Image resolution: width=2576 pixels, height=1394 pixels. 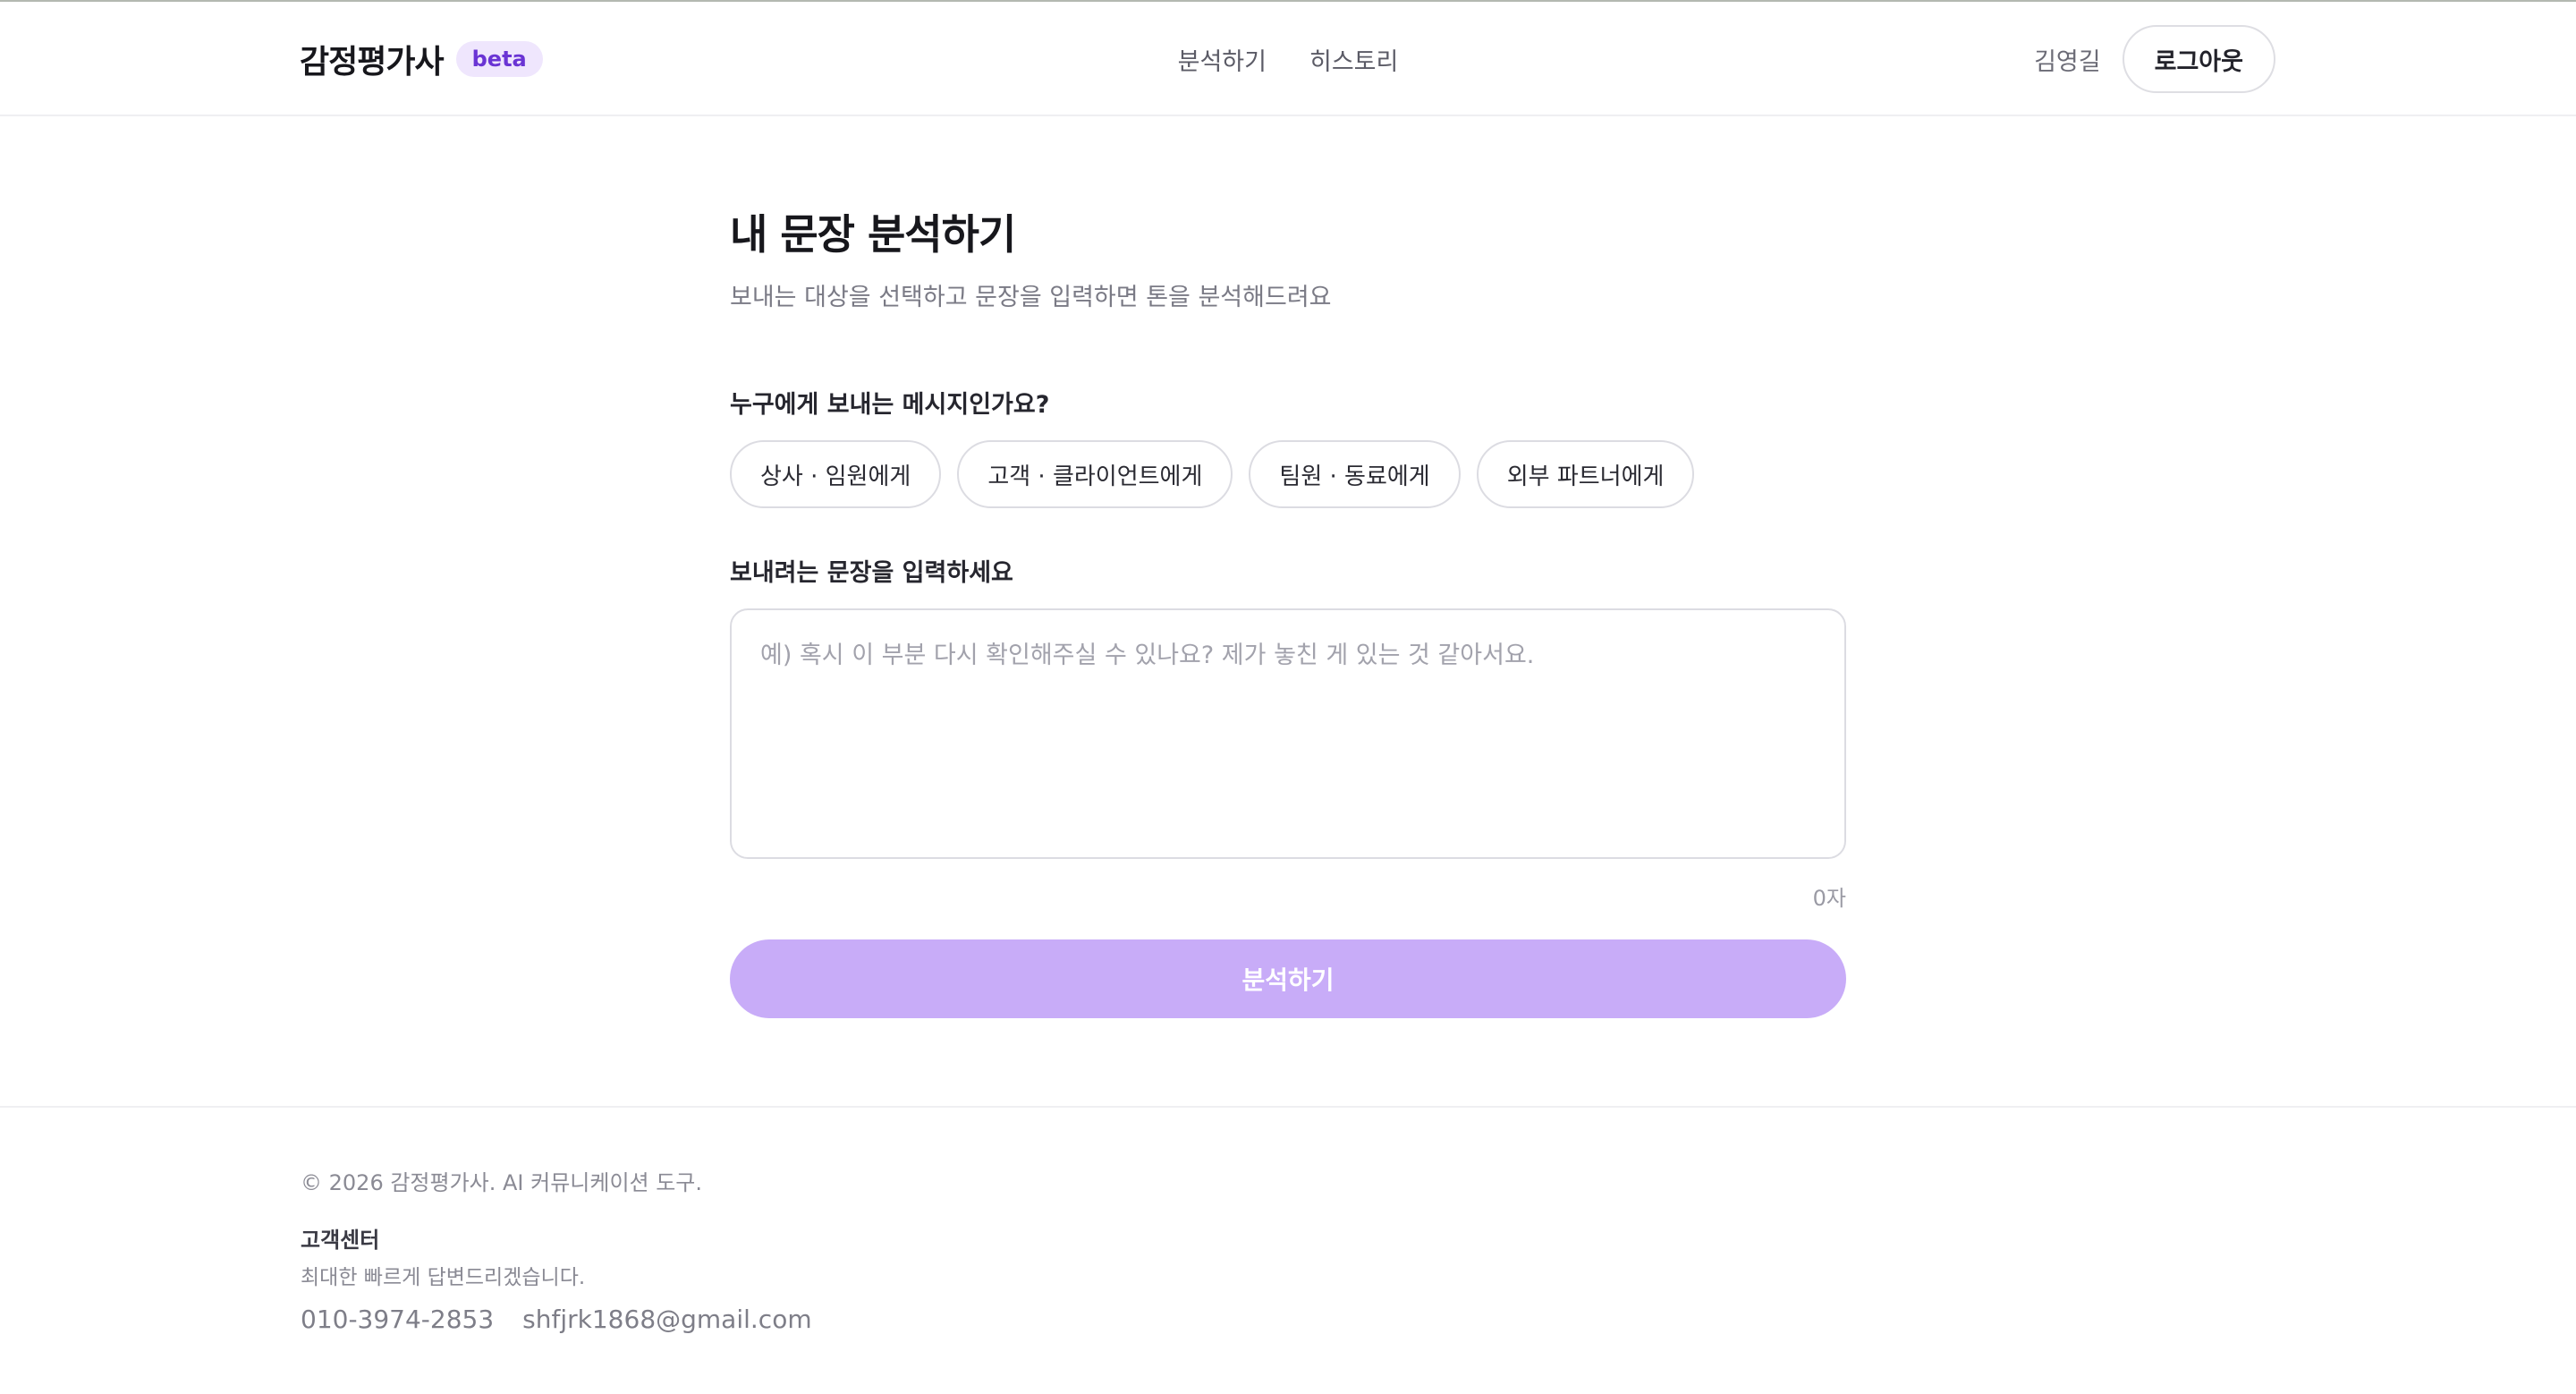 I want to click on nav-items: 분석하기 히스토리, so click(x=1288, y=59).